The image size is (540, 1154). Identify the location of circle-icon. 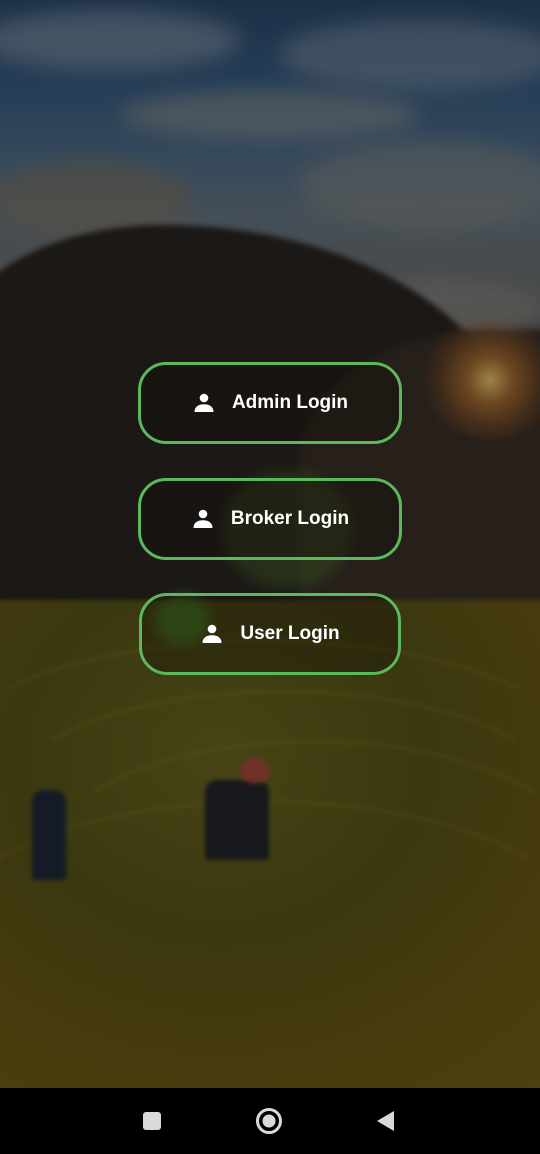
(269, 1121).